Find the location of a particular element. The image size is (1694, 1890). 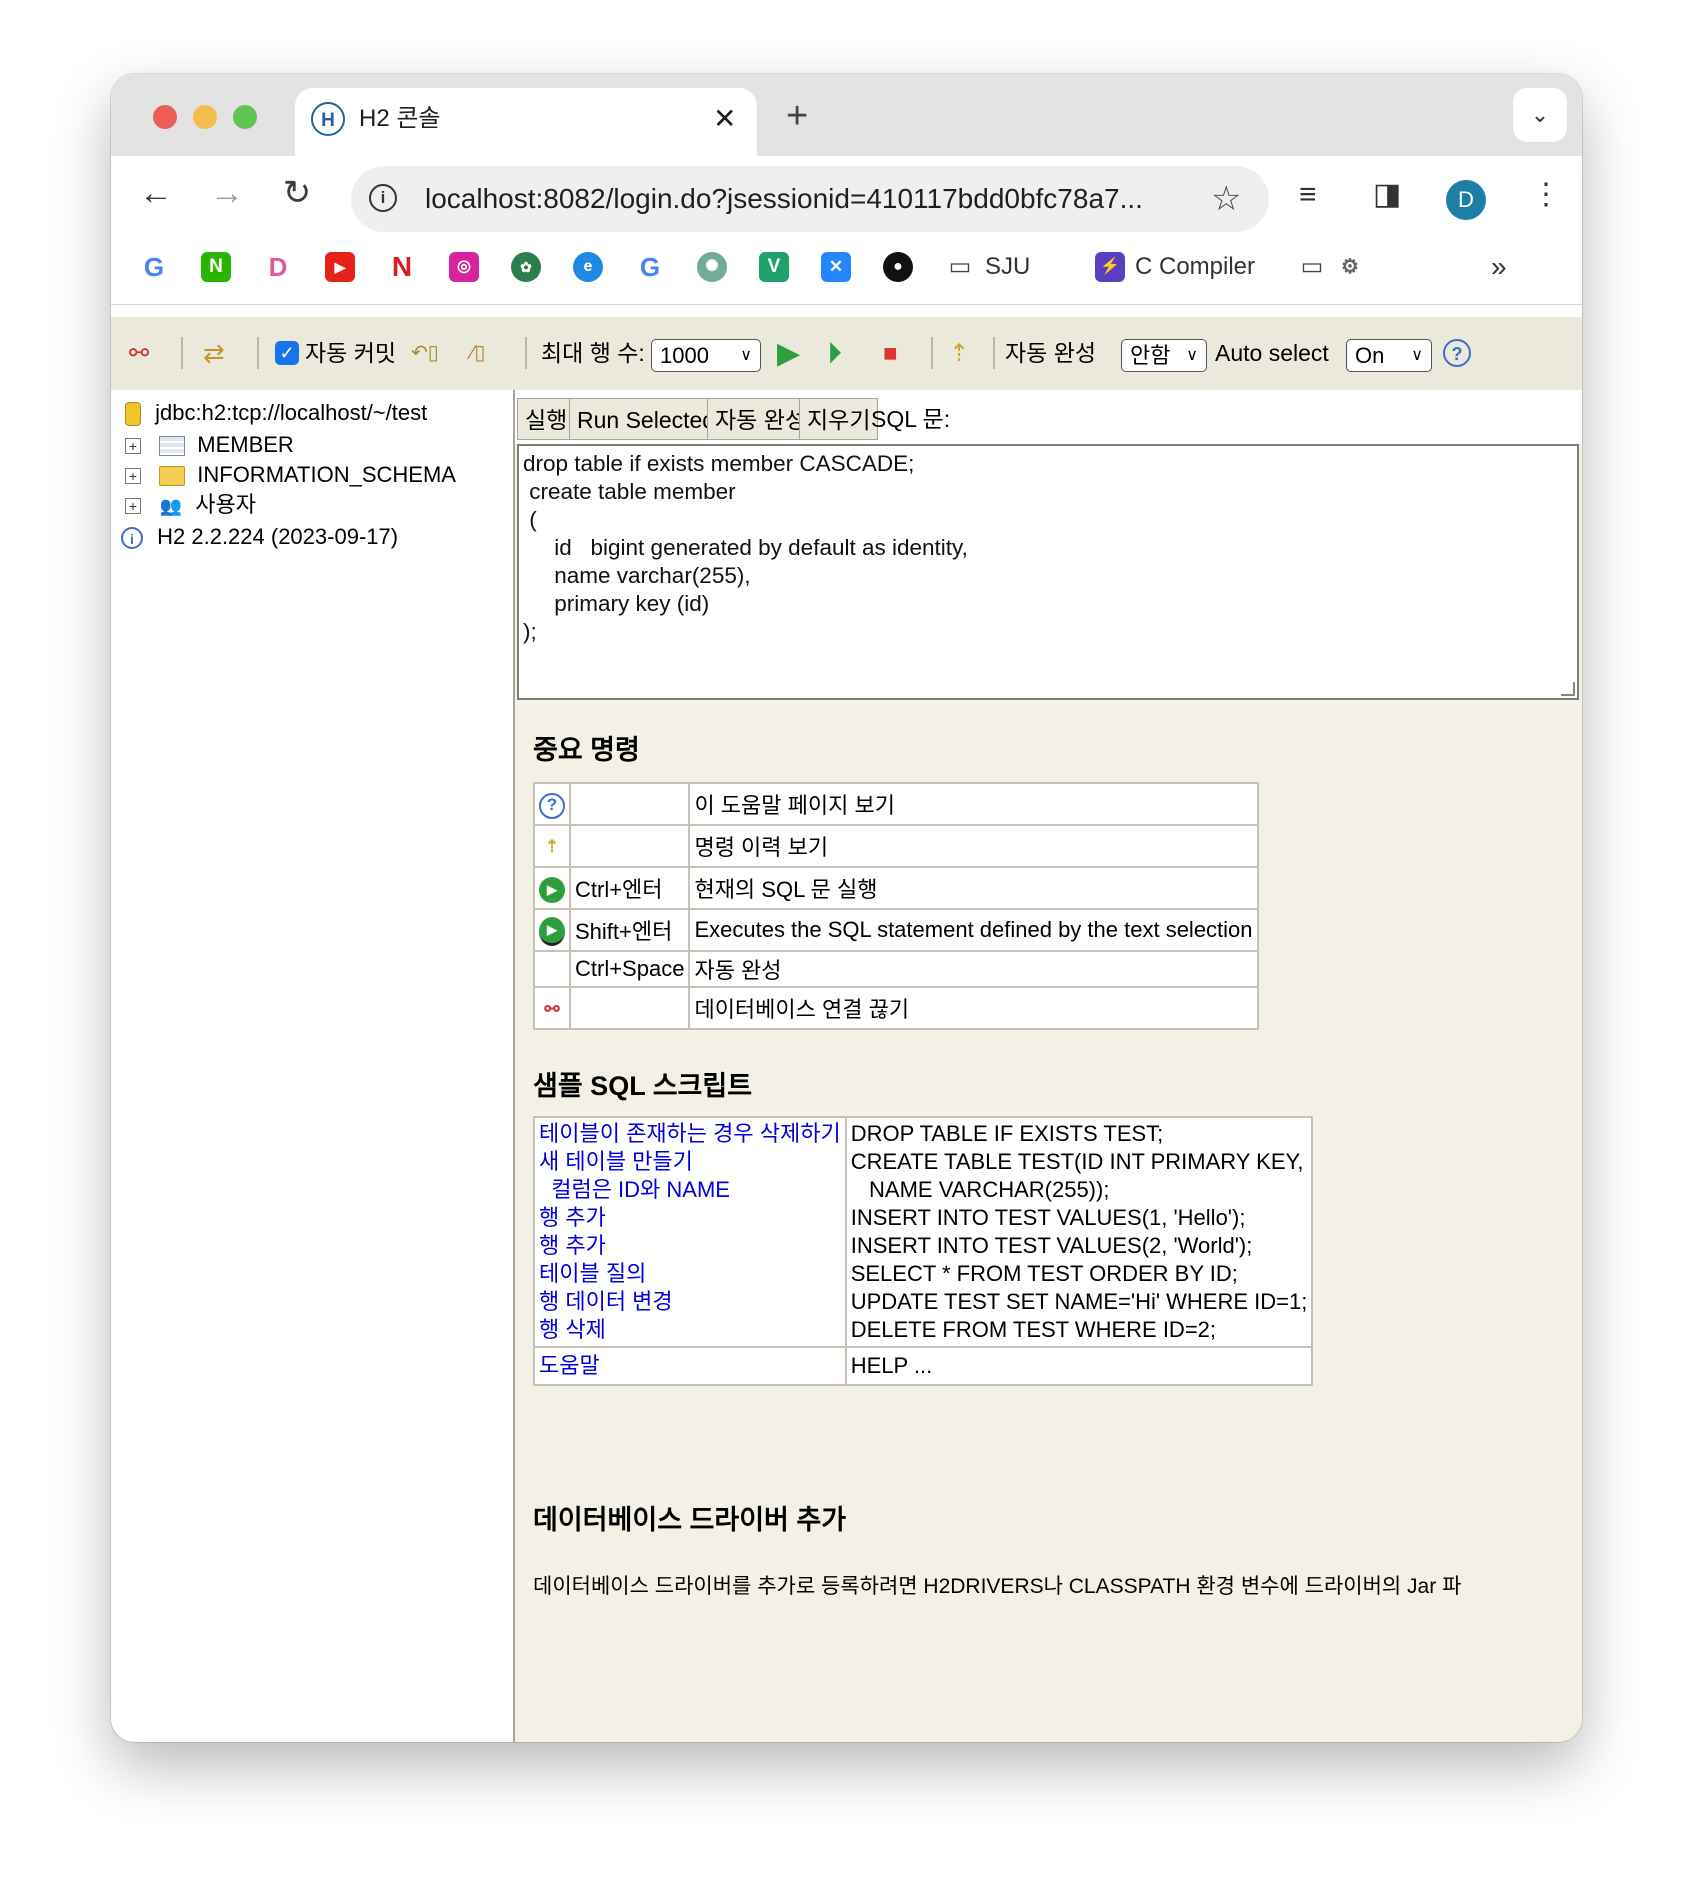

minimize-window-button is located at coordinates (205, 117).